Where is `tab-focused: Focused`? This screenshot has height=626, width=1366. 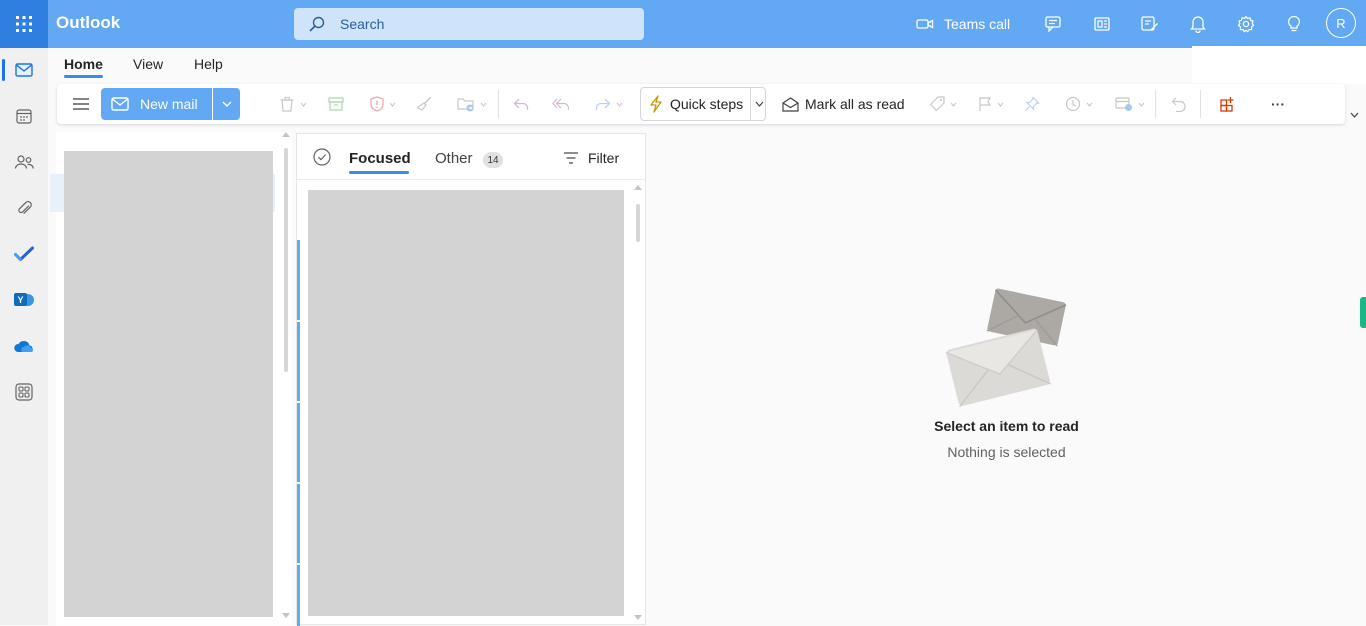 tab-focused: Focused is located at coordinates (380, 158).